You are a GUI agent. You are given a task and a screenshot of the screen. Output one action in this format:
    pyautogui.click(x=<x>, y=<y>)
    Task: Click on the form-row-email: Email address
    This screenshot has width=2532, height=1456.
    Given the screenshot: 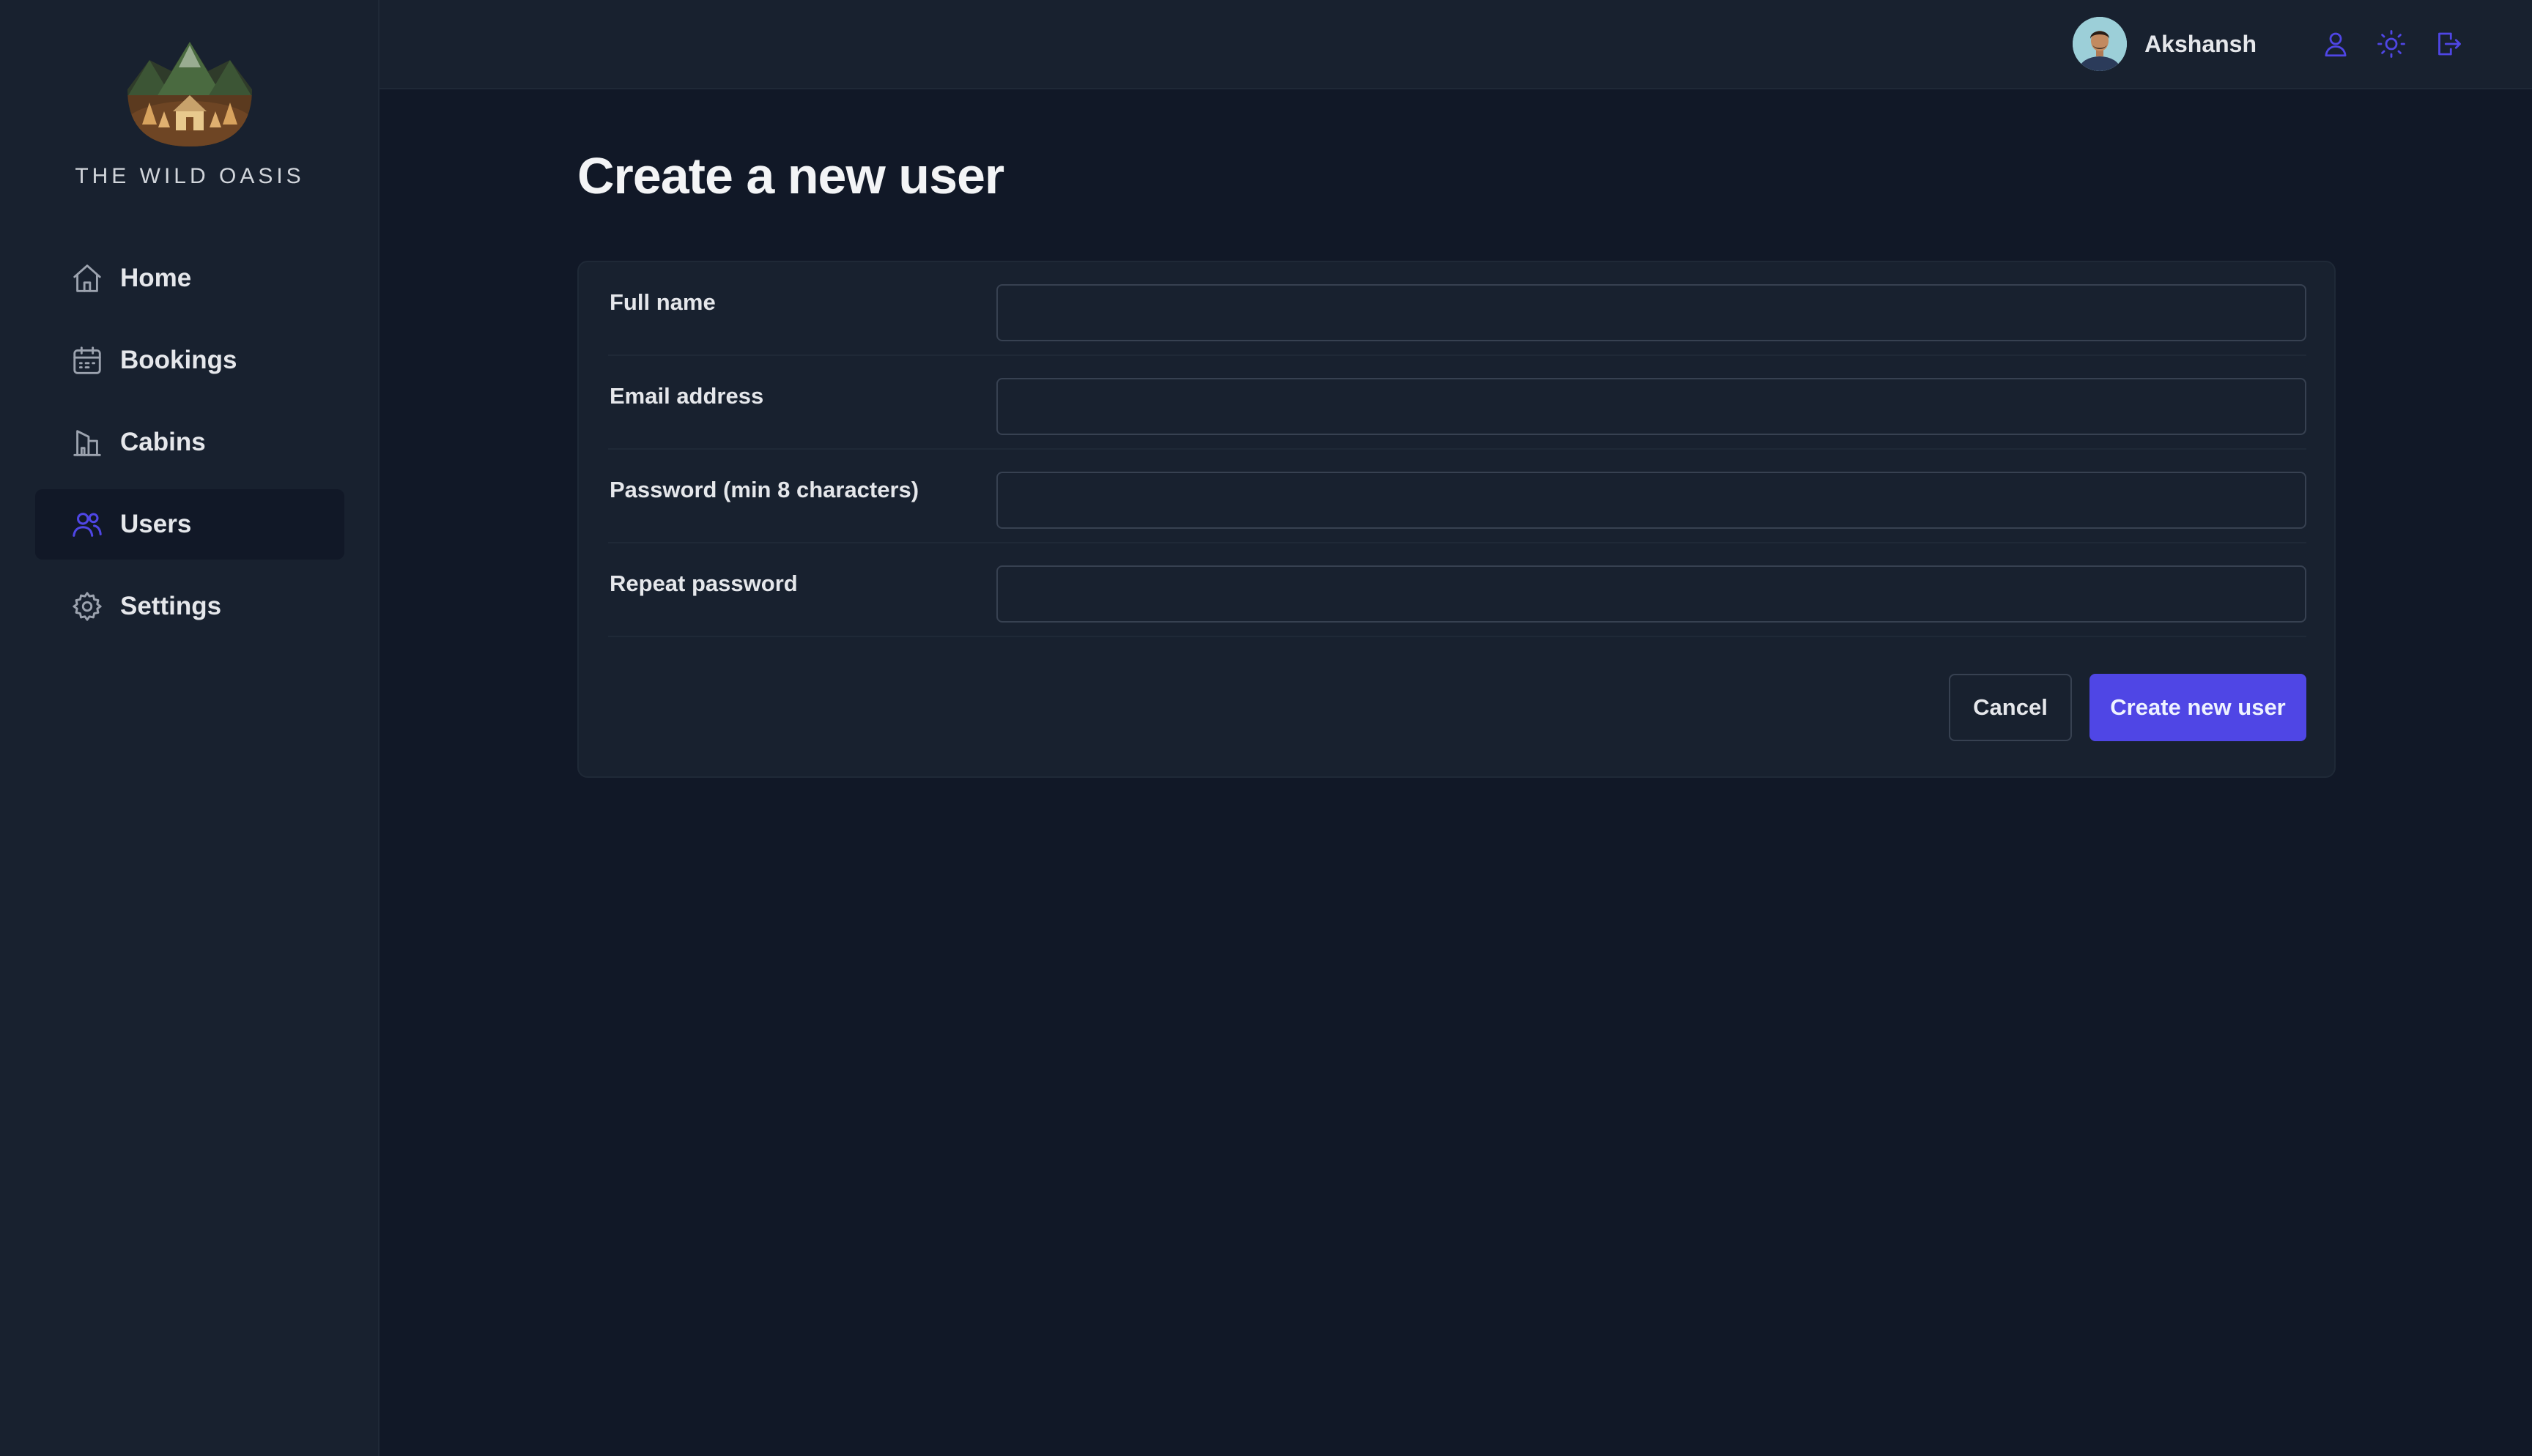 What is the action you would take?
    pyautogui.click(x=1457, y=403)
    